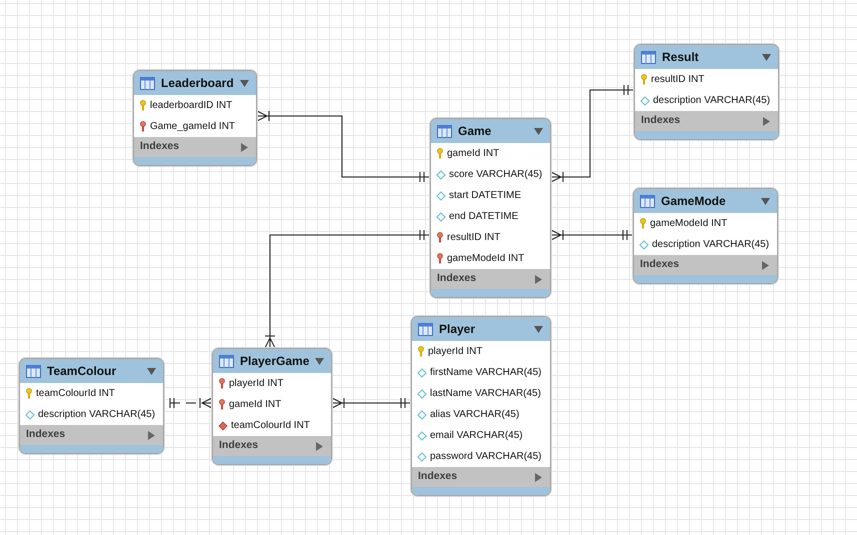 This screenshot has width=857, height=535. What do you see at coordinates (457, 329) in the screenshot?
I see `table-title: Player` at bounding box center [457, 329].